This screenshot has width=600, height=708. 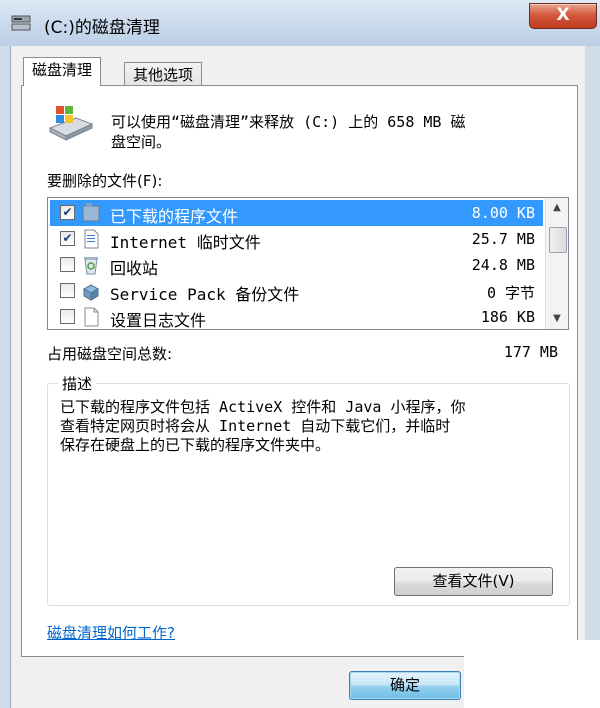 I want to click on document-icon, so click(x=91, y=239).